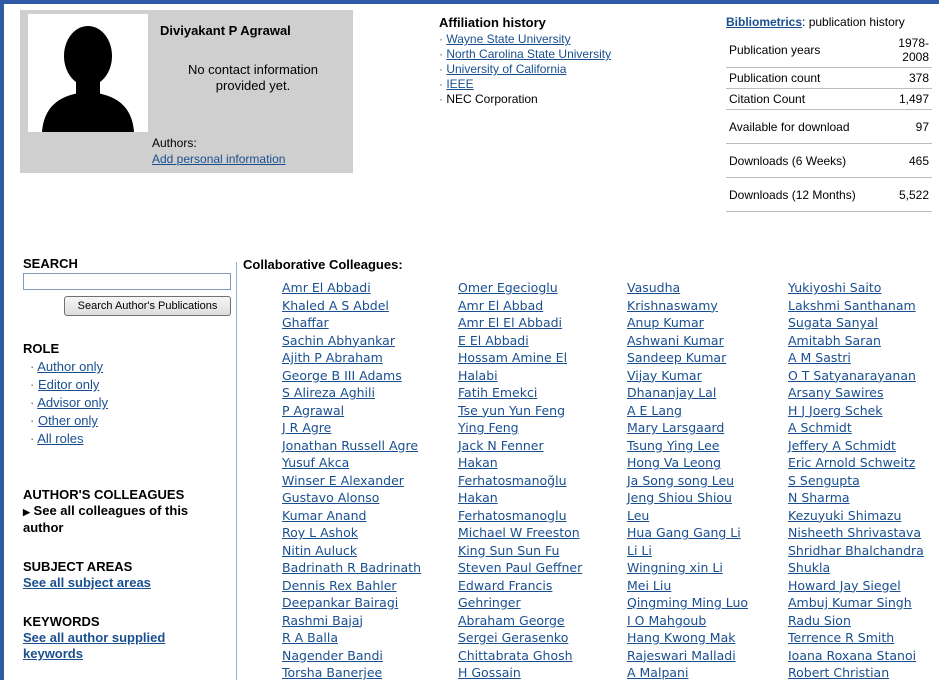  Describe the element at coordinates (687, 673) in the screenshot. I see `colleague-link: A Malpani` at that location.